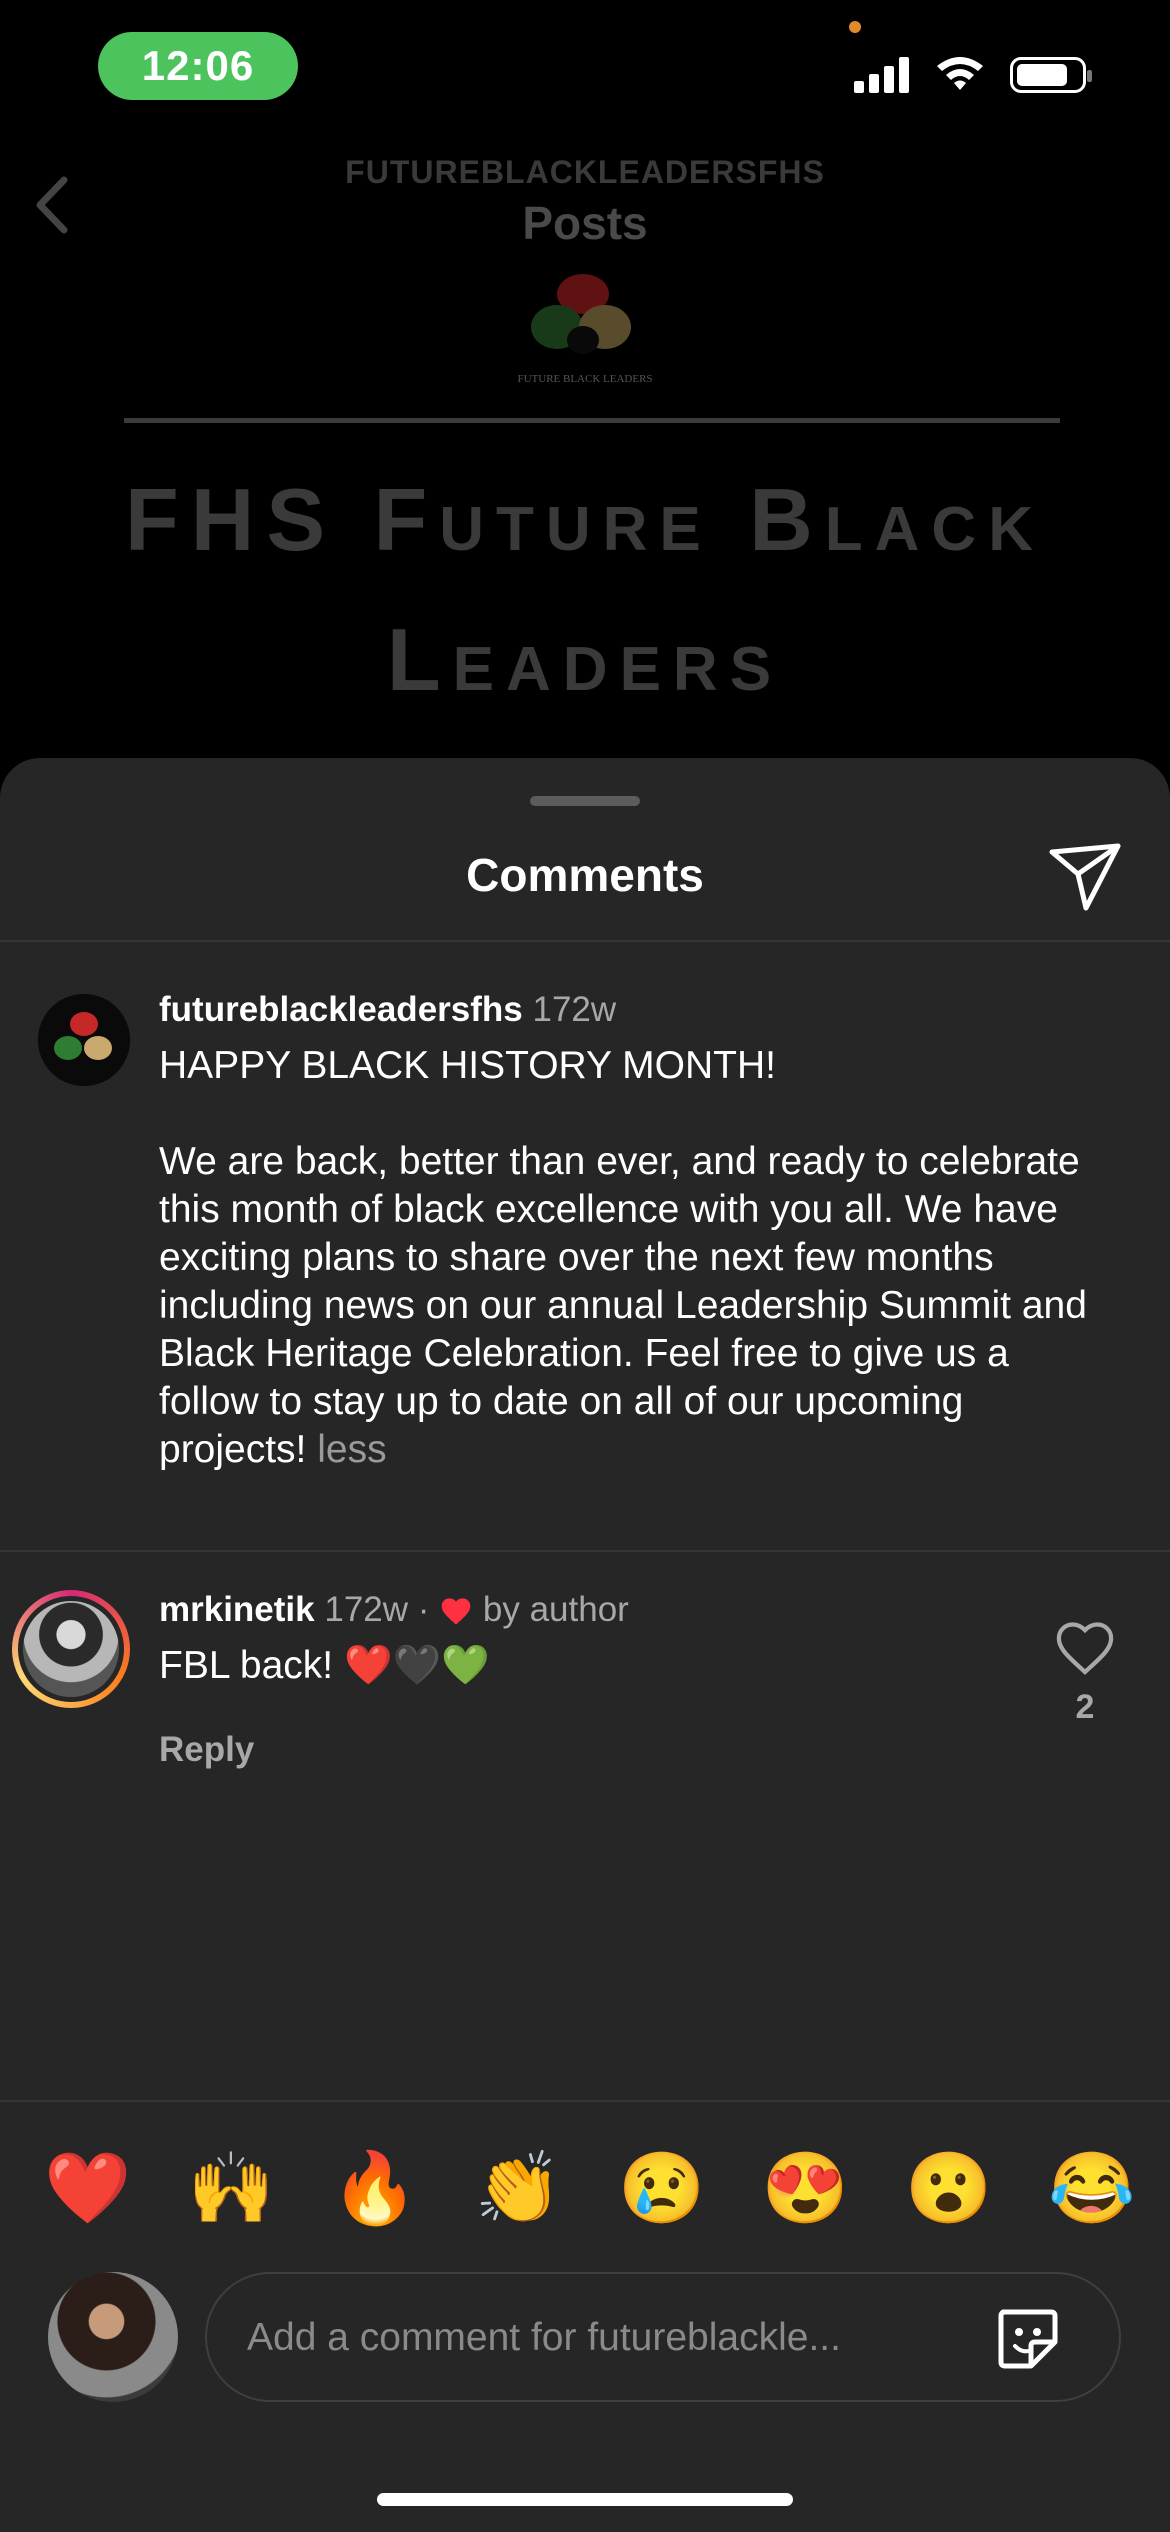 This screenshot has height=2532, width=1170. Describe the element at coordinates (206, 1750) in the screenshot. I see `reply-button: Reply` at that location.